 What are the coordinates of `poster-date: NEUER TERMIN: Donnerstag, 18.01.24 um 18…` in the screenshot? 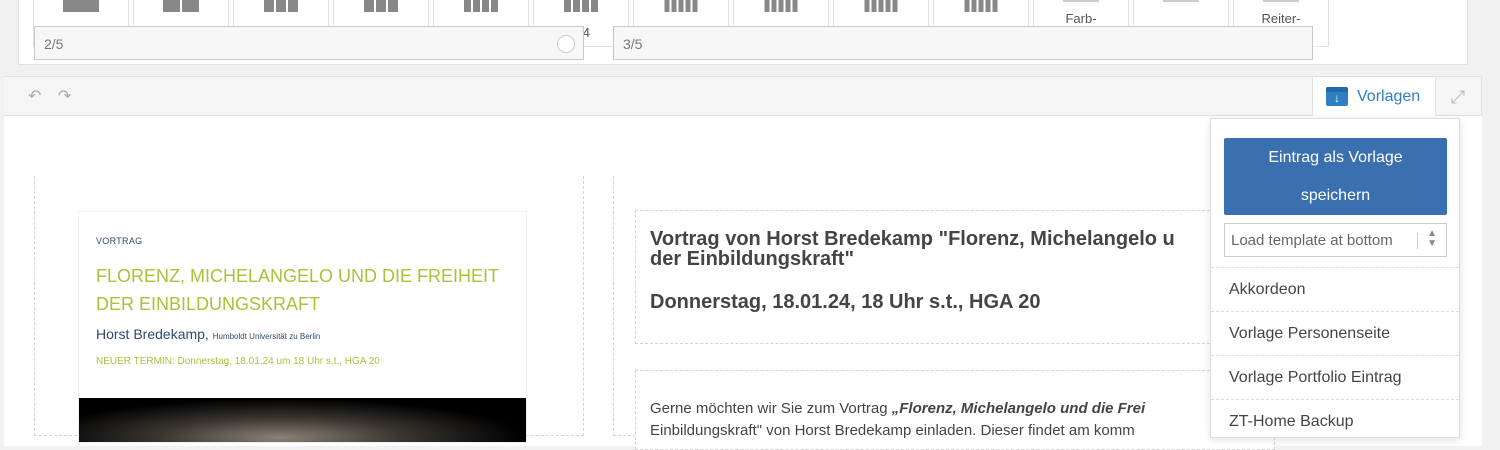 It's located at (238, 361).